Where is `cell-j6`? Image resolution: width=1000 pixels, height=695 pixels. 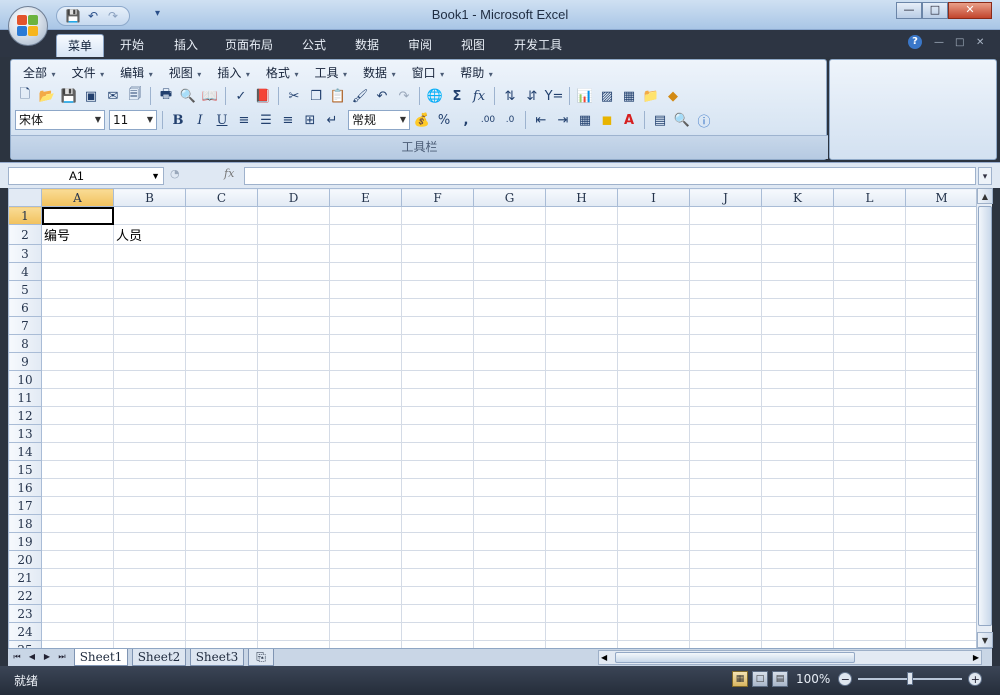 cell-j6 is located at coordinates (725, 307).